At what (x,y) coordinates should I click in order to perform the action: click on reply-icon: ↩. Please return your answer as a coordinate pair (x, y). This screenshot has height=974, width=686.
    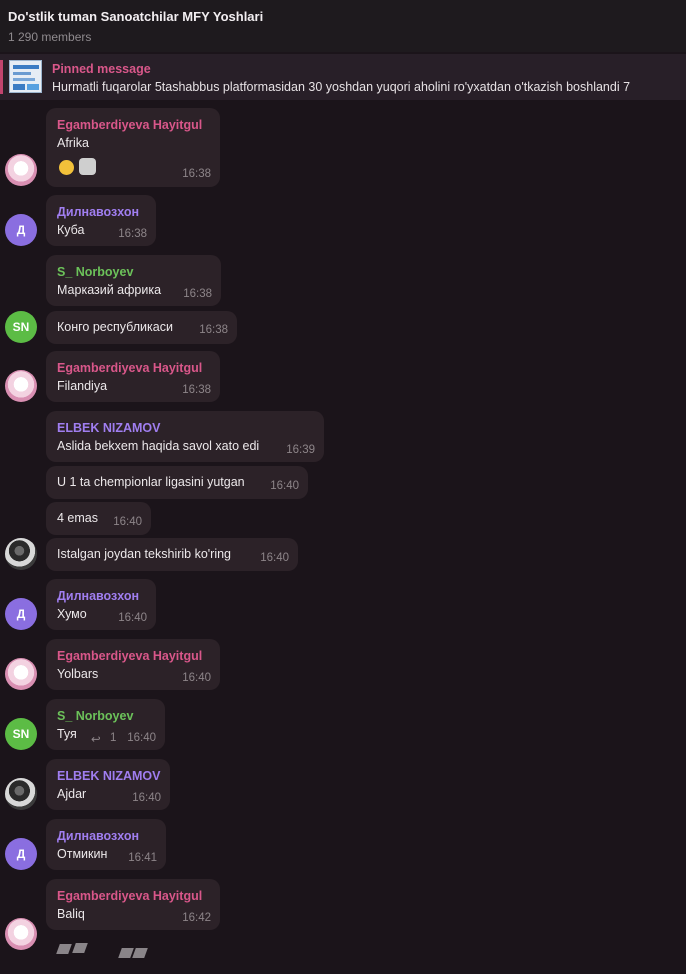
    Looking at the image, I should click on (96, 739).